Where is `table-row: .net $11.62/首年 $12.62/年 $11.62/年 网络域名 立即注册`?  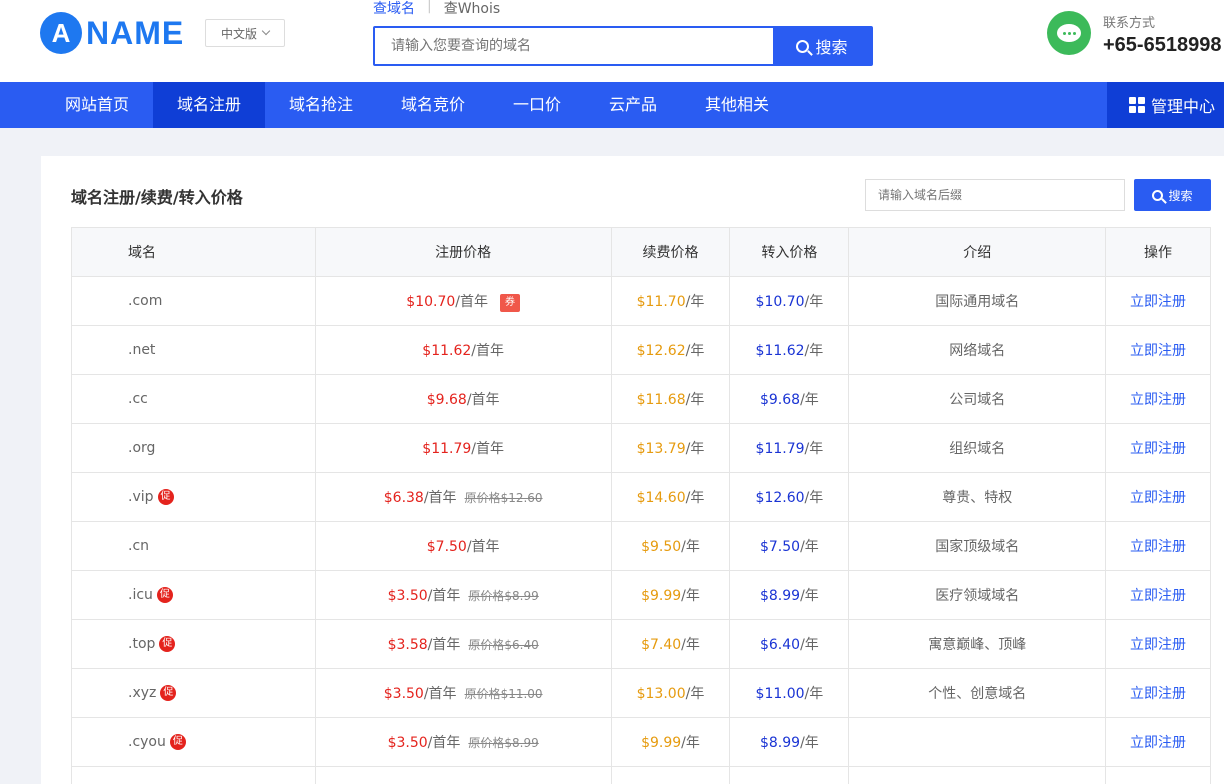 table-row: .net $11.62/首年 $12.62/年 $11.62/年 网络域名 立即注册 is located at coordinates (641, 350).